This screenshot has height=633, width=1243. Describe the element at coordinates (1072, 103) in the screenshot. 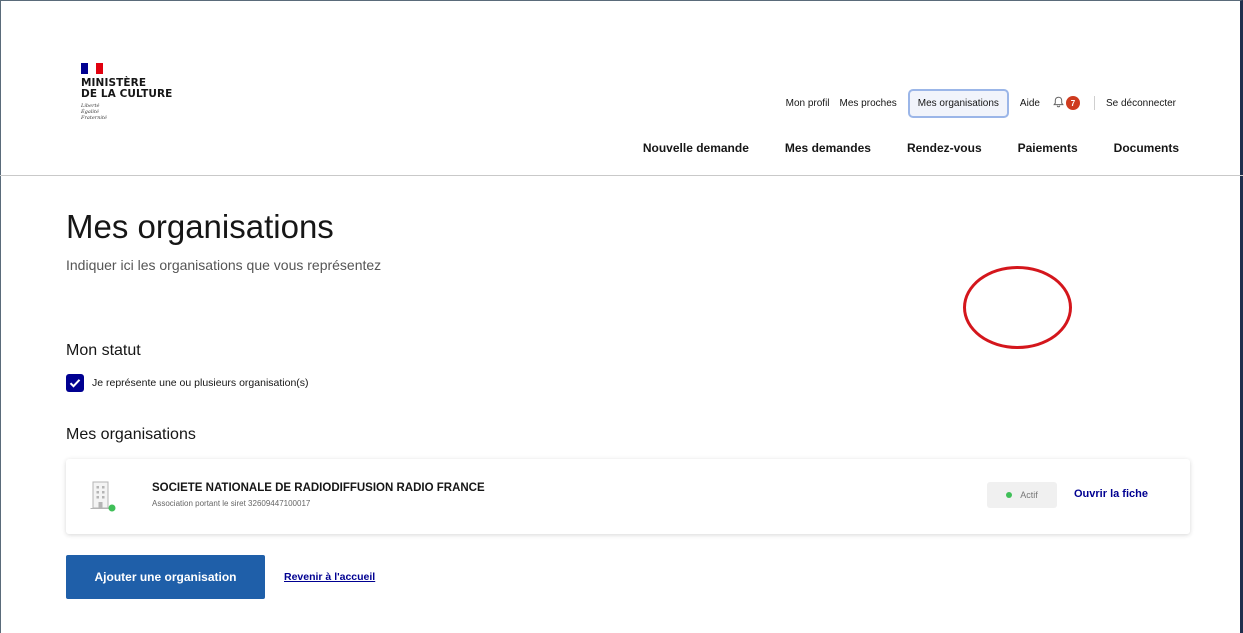

I see `notification-count-badge: 7` at that location.